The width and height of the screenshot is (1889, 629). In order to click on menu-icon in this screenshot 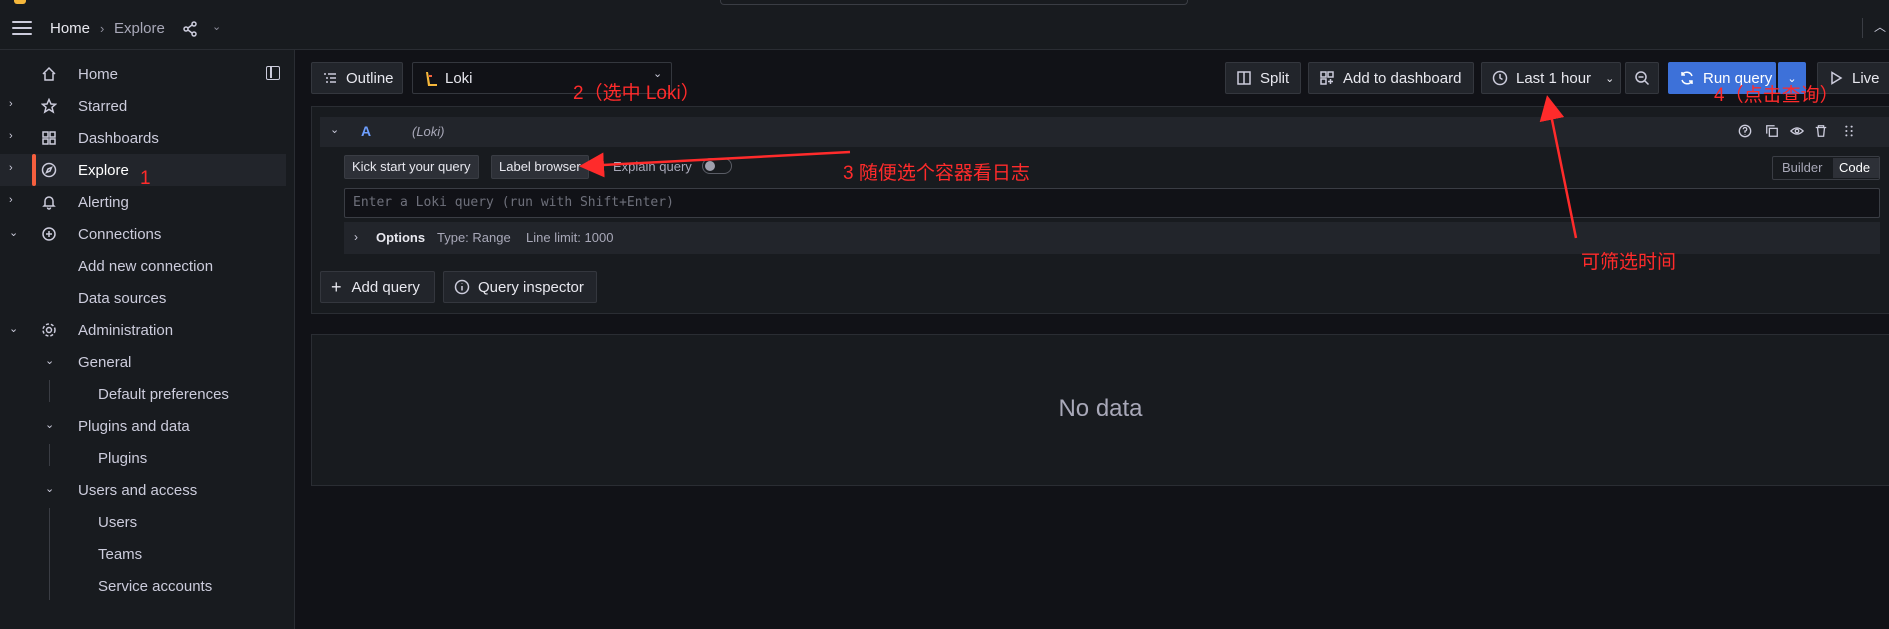, I will do `click(22, 28)`.